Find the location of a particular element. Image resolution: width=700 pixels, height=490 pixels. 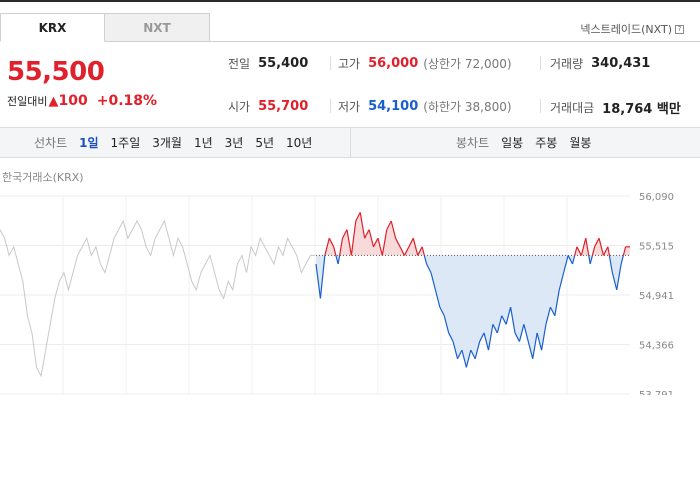

stat-volume: 거래량 340,431 is located at coordinates (600, 63).